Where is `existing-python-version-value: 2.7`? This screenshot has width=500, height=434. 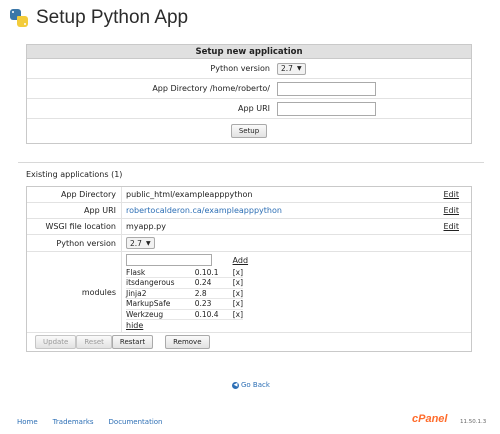
existing-python-version-value: 2.7 is located at coordinates (136, 243).